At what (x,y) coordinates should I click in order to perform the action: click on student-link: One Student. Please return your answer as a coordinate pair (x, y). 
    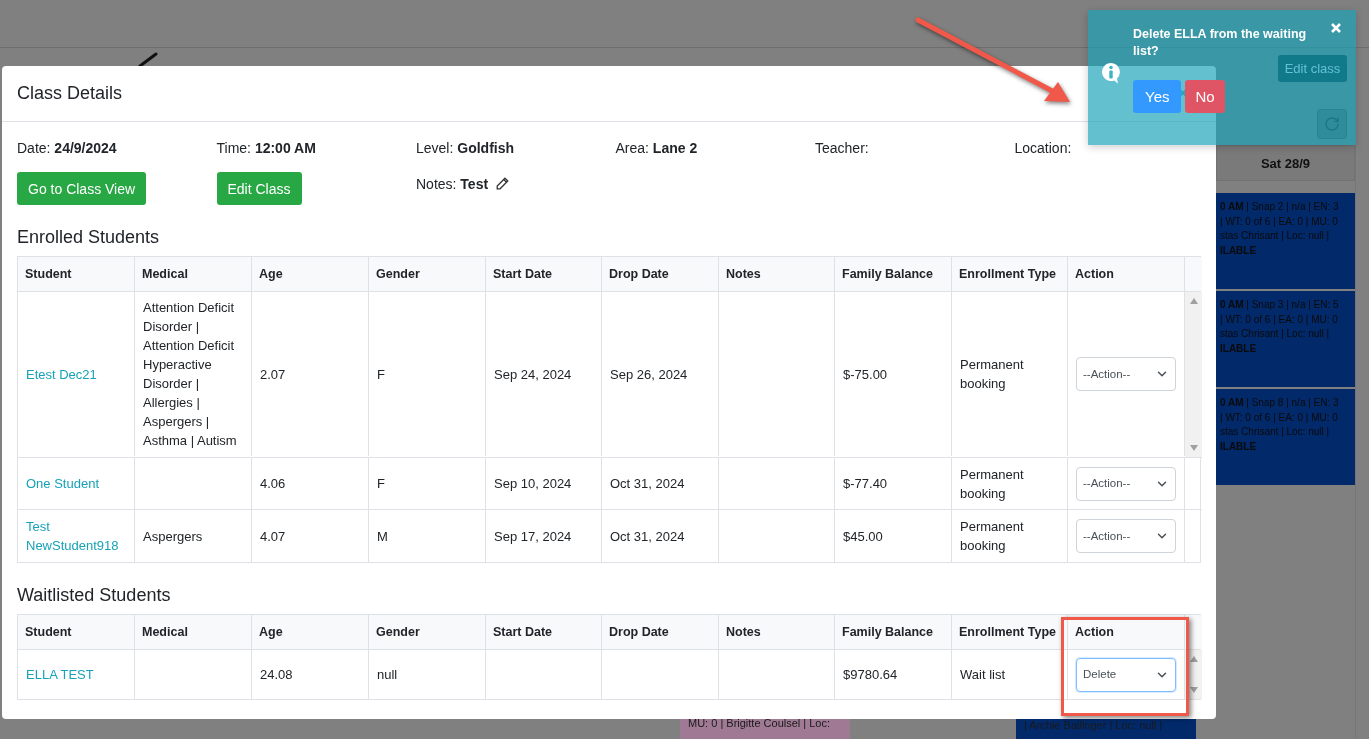
    Looking at the image, I should click on (62, 483).